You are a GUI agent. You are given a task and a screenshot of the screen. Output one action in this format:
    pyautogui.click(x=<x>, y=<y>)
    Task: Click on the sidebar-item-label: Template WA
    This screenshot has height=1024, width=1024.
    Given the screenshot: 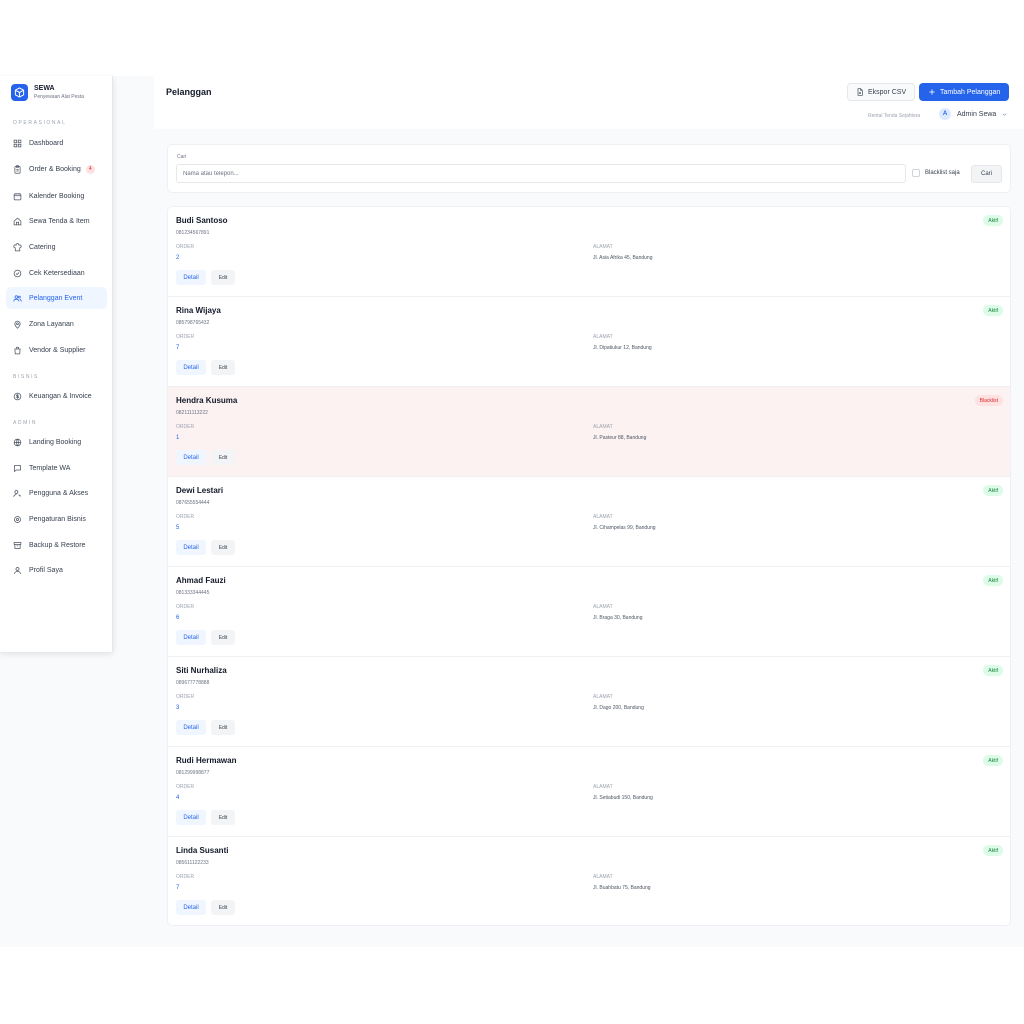 What is the action you would take?
    pyautogui.click(x=50, y=468)
    